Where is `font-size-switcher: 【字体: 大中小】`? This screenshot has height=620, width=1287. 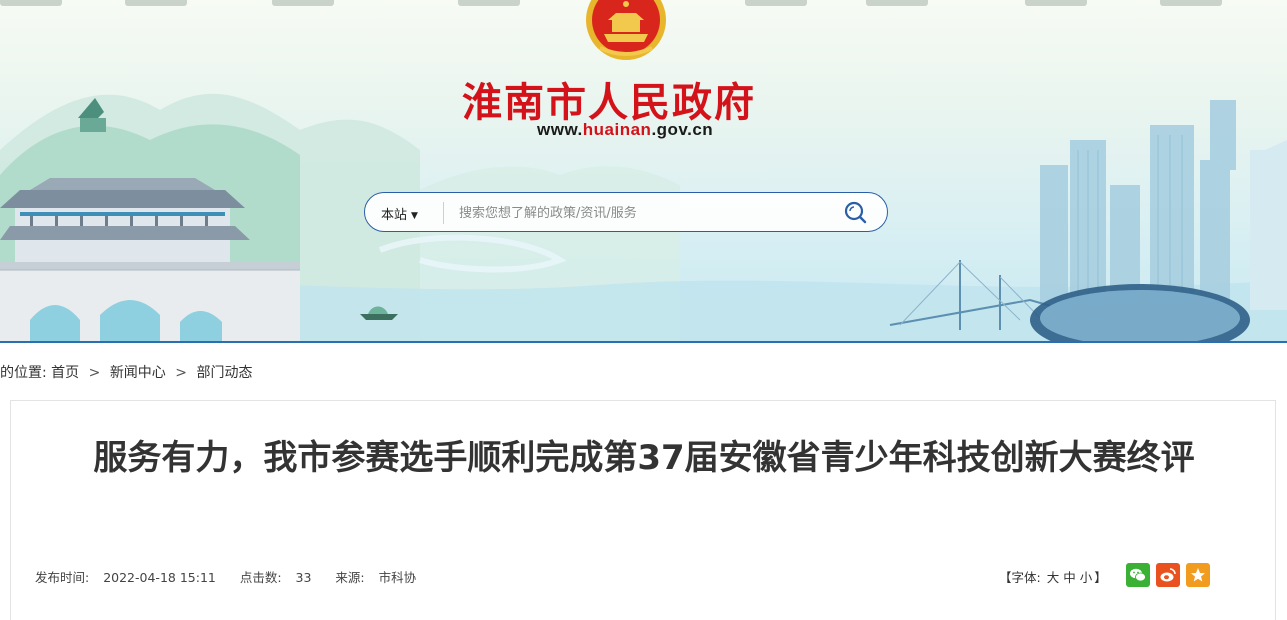 font-size-switcher: 【字体: 大中小】 is located at coordinates (1053, 576).